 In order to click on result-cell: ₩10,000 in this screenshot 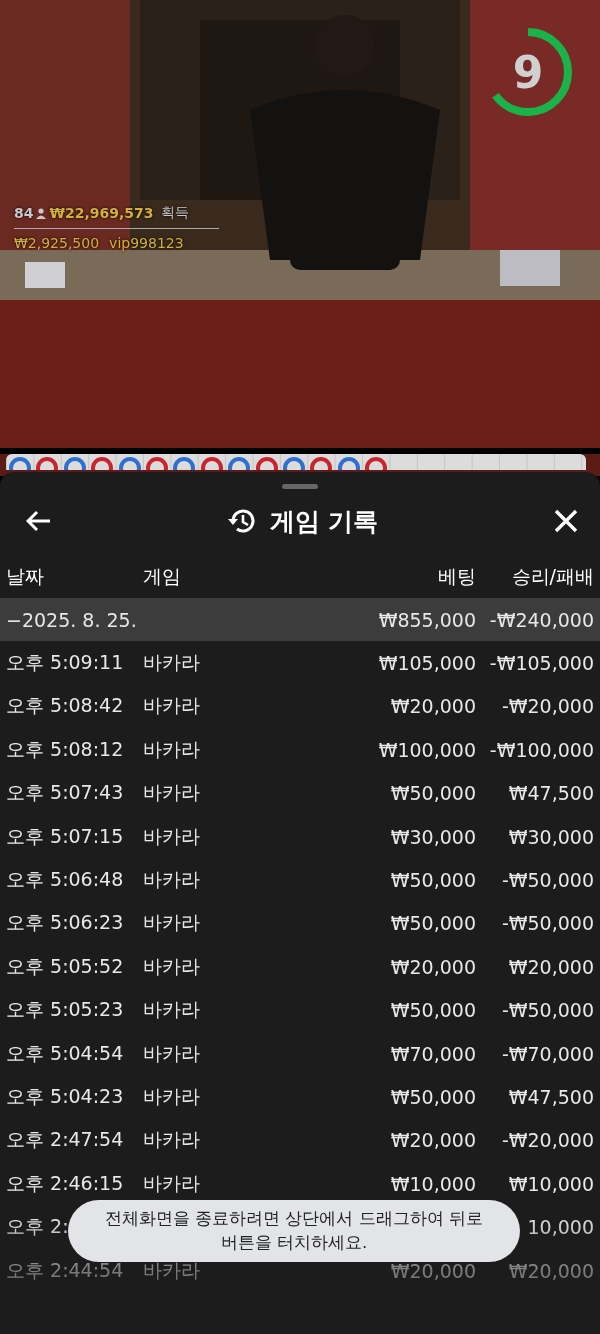, I will do `click(551, 1183)`.